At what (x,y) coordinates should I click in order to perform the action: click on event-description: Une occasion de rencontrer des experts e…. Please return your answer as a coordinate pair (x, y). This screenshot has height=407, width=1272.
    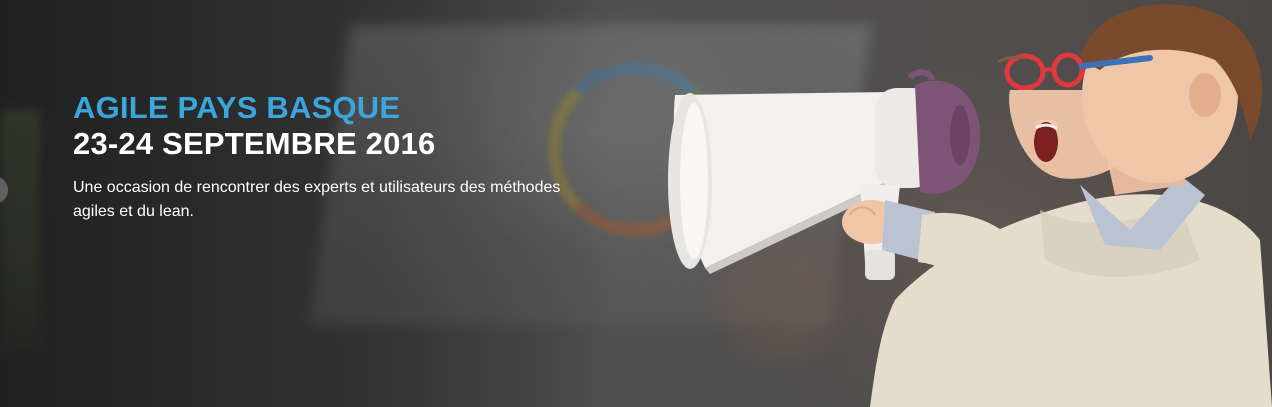
    Looking at the image, I should click on (317, 199).